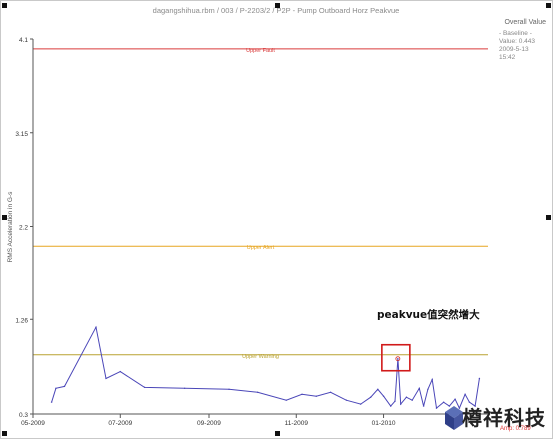 The image size is (553, 439). What do you see at coordinates (297, 423) in the screenshot?
I see `x-tick-label: 11-2009` at bounding box center [297, 423].